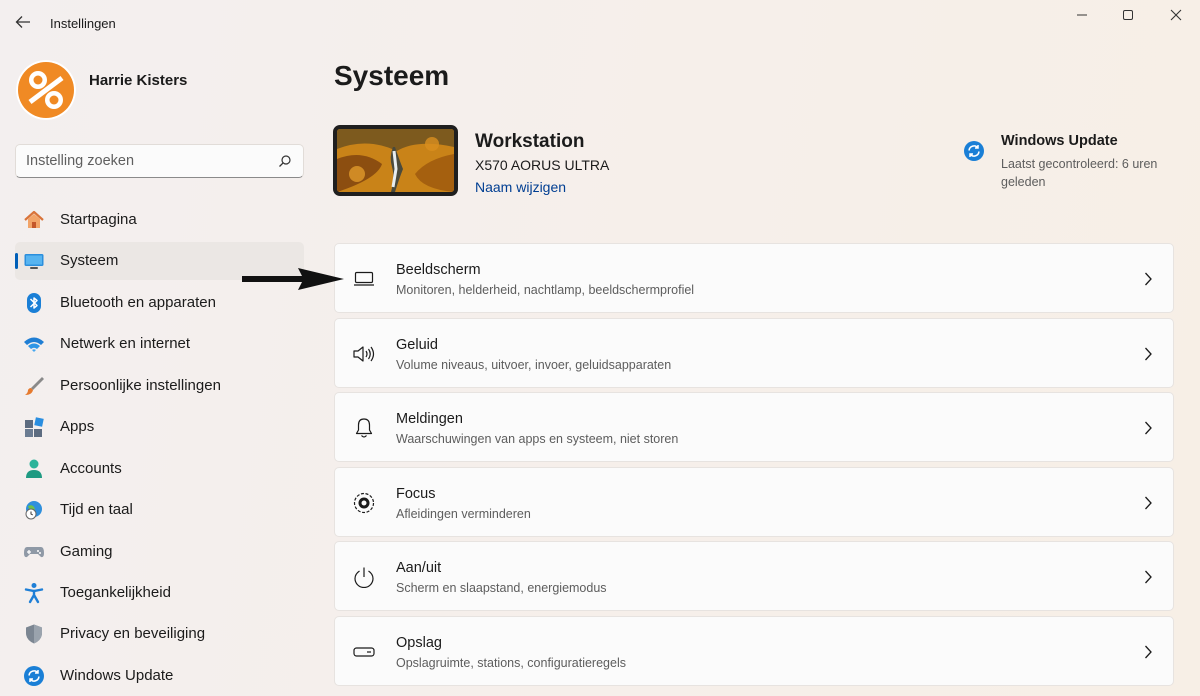 The height and width of the screenshot is (696, 1200). What do you see at coordinates (159, 427) in the screenshot?
I see `sidebar-item-apps: Apps` at bounding box center [159, 427].